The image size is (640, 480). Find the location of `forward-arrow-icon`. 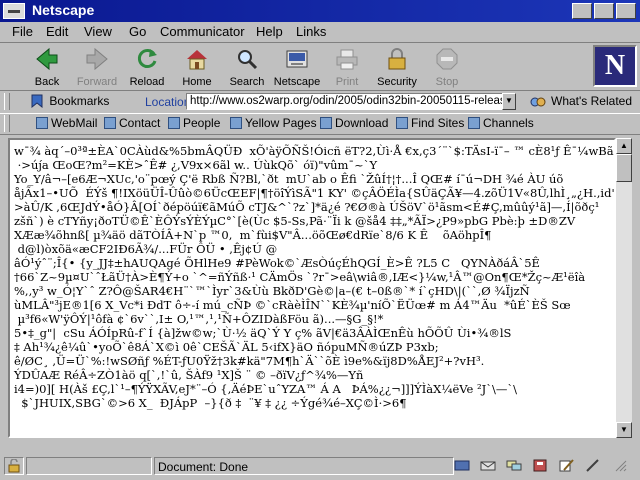

forward-arrow-icon is located at coordinates (97, 59).